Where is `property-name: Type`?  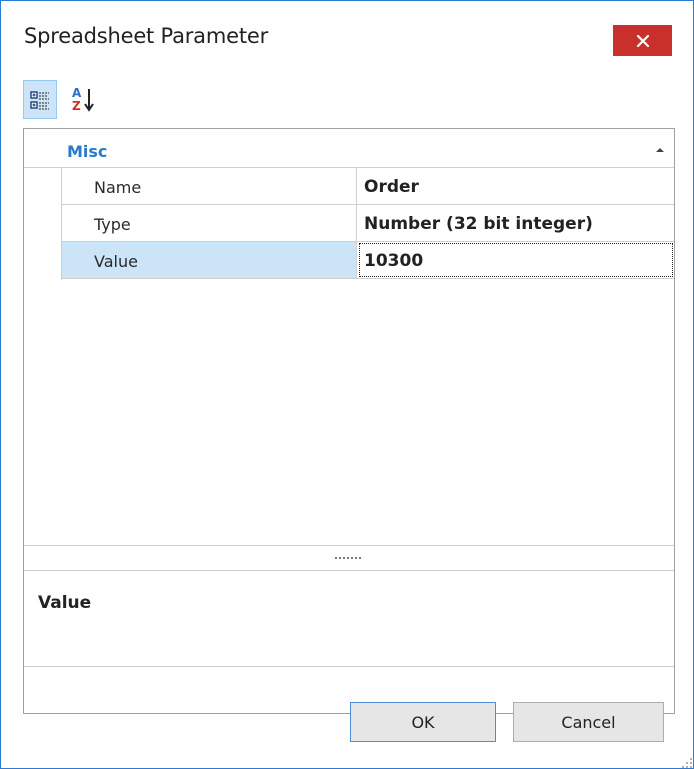
property-name: Type is located at coordinates (112, 224).